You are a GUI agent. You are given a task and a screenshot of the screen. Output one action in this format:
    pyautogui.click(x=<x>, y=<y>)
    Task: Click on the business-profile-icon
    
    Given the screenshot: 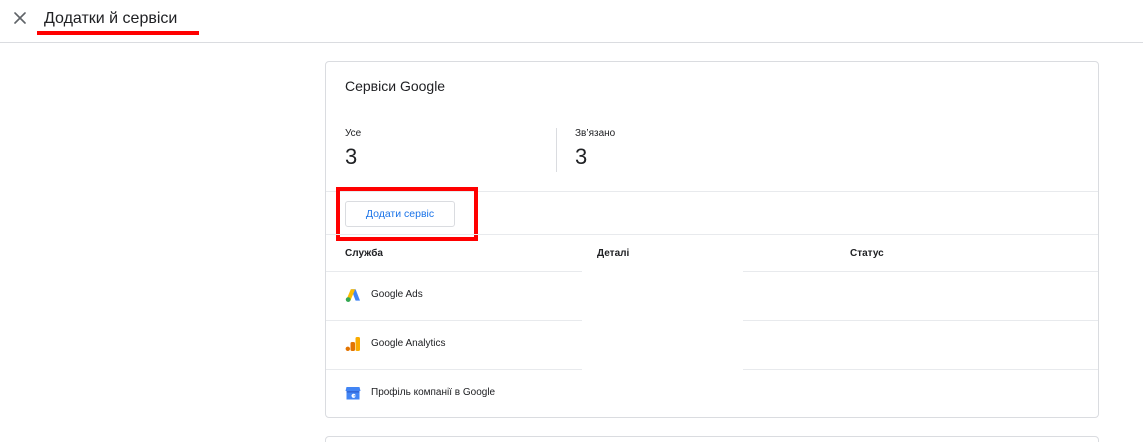 What is the action you would take?
    pyautogui.click(x=353, y=393)
    